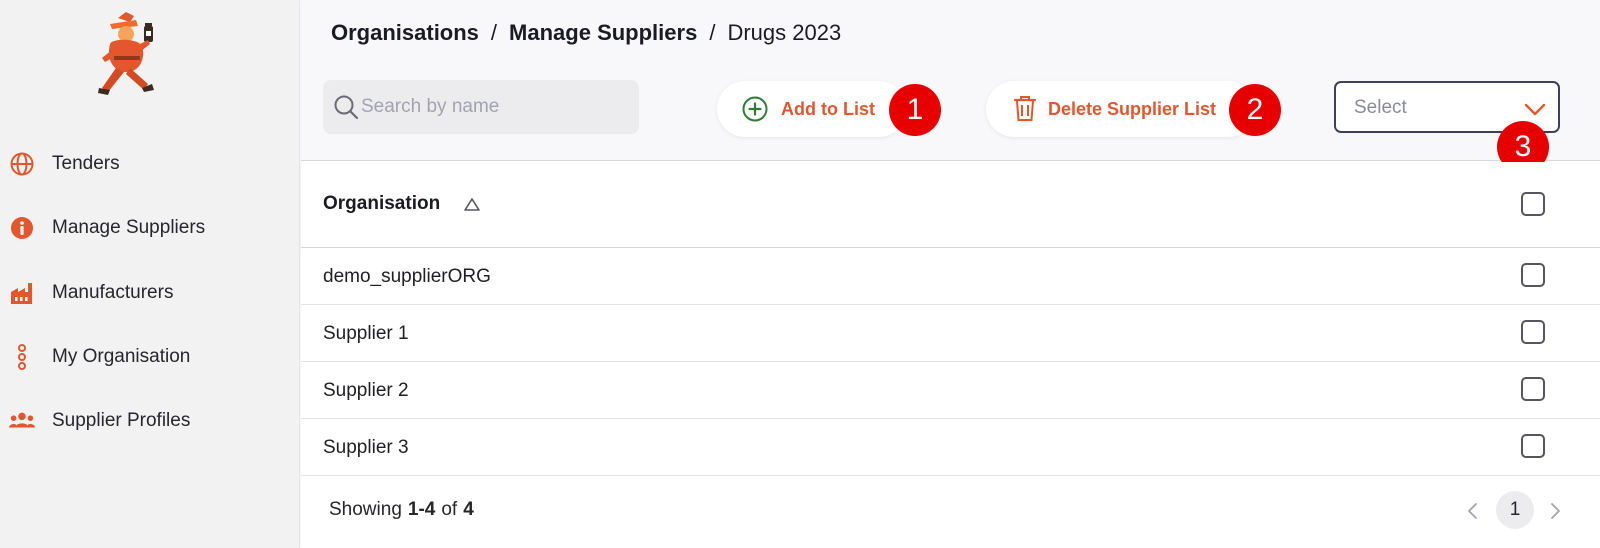 Image resolution: width=1600 pixels, height=548 pixels. Describe the element at coordinates (950, 447) in the screenshot. I see `table-row: Supplier 3` at that location.